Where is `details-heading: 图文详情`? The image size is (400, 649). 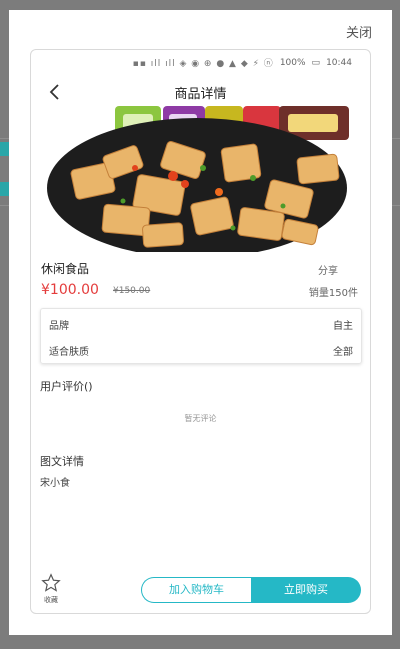 details-heading: 图文详情 is located at coordinates (62, 461).